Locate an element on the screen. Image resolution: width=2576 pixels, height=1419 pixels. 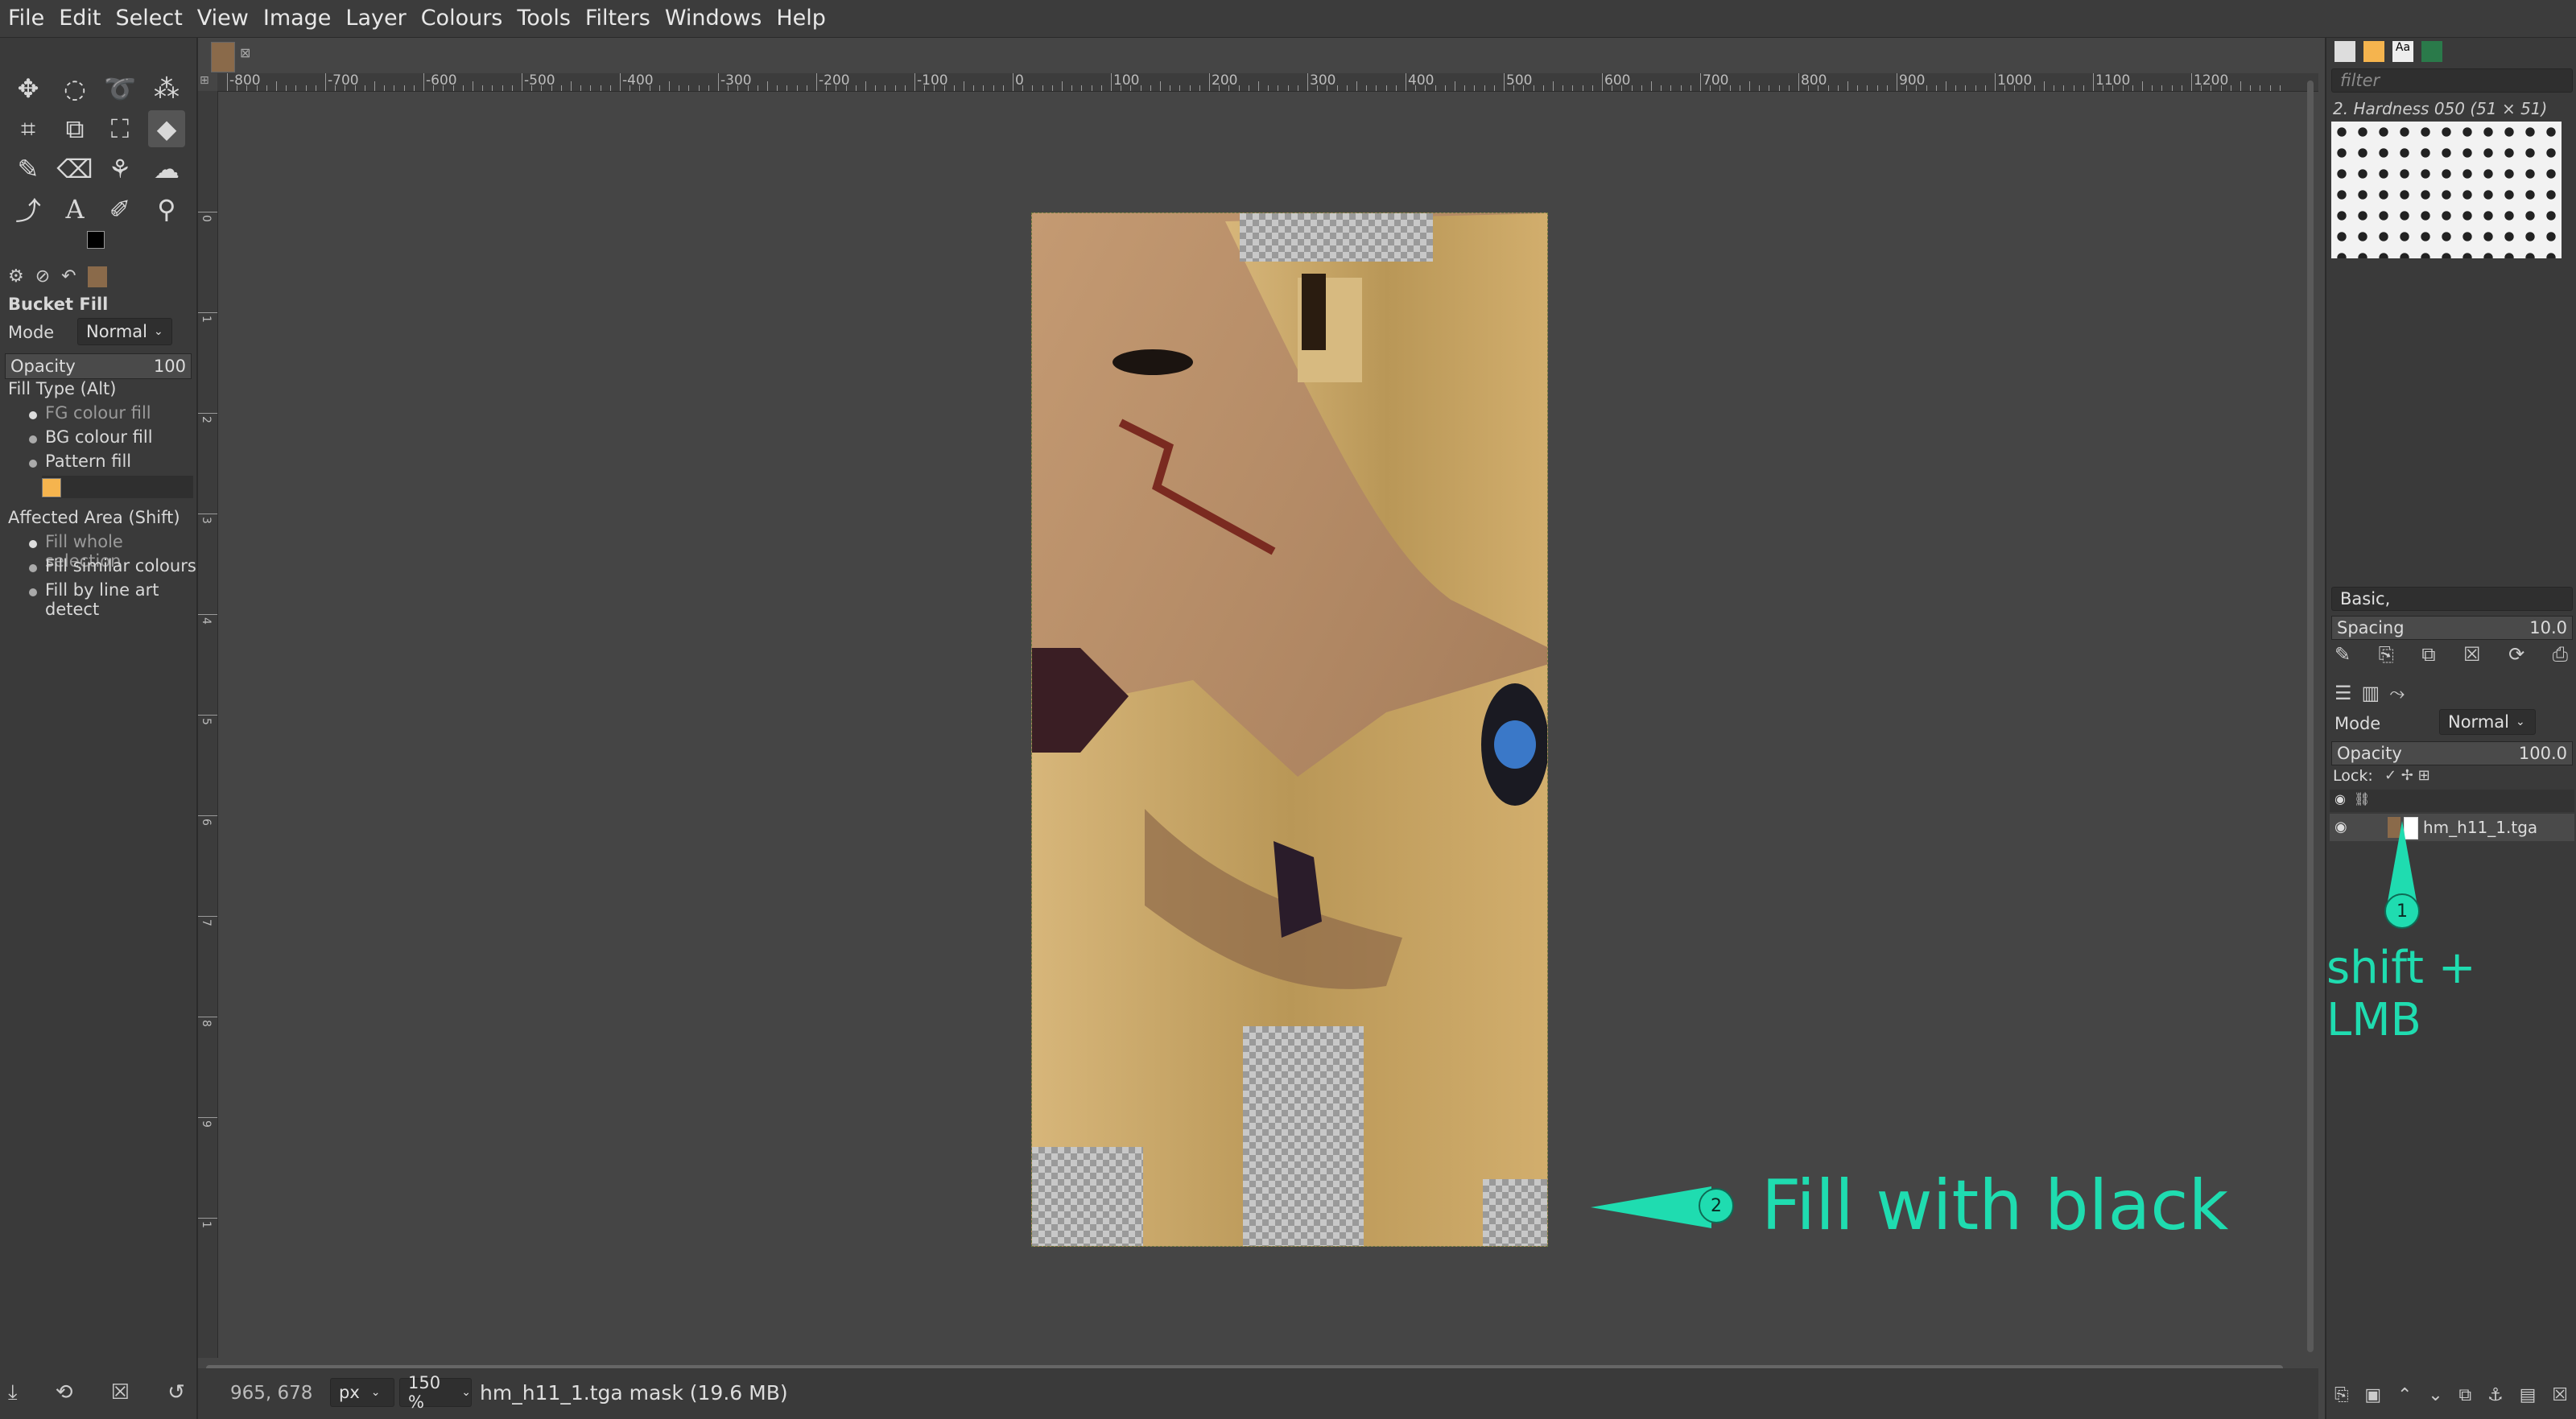
fonts-tab-icon: Aa is located at coordinates (2402, 51).